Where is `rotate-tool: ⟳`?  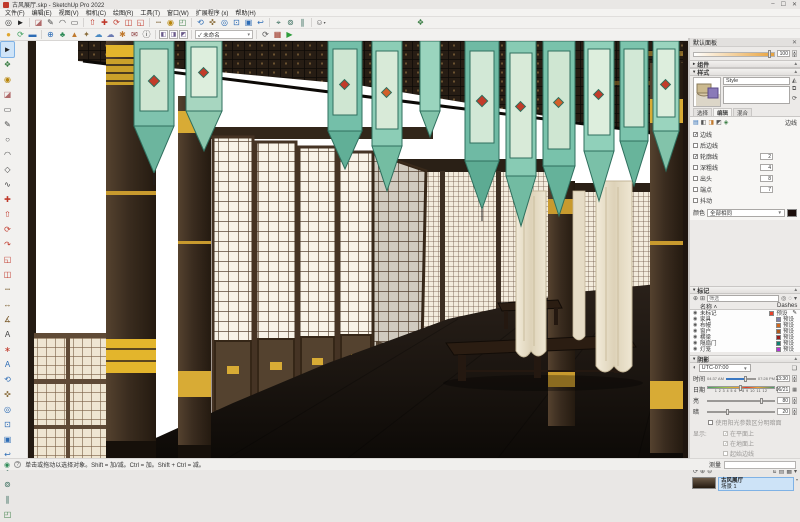
rotate-tool: ⟳ is located at coordinates (7, 229).